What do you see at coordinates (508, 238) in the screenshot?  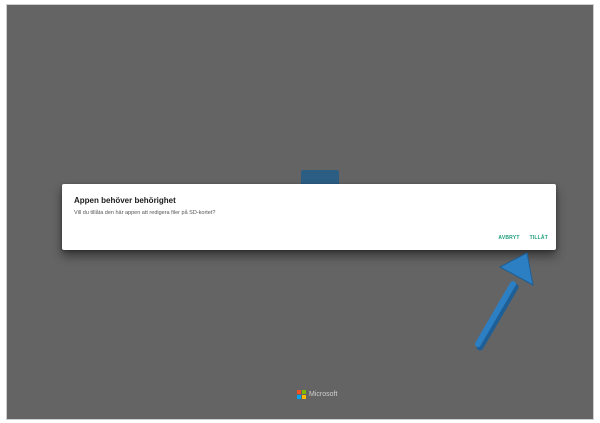 I see `cancel-button: AVBRYT` at bounding box center [508, 238].